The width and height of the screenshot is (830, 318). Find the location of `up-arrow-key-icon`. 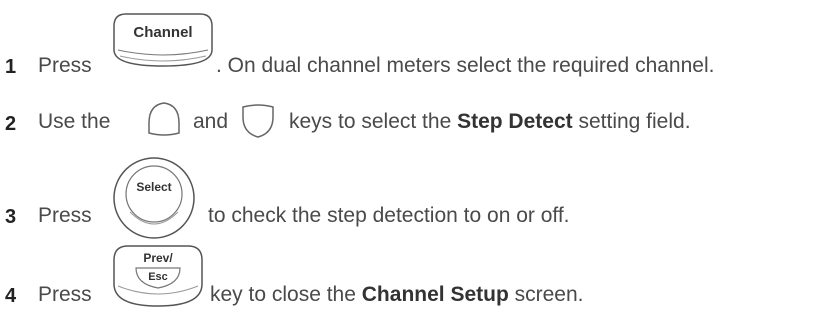

up-arrow-key-icon is located at coordinates (164, 122).